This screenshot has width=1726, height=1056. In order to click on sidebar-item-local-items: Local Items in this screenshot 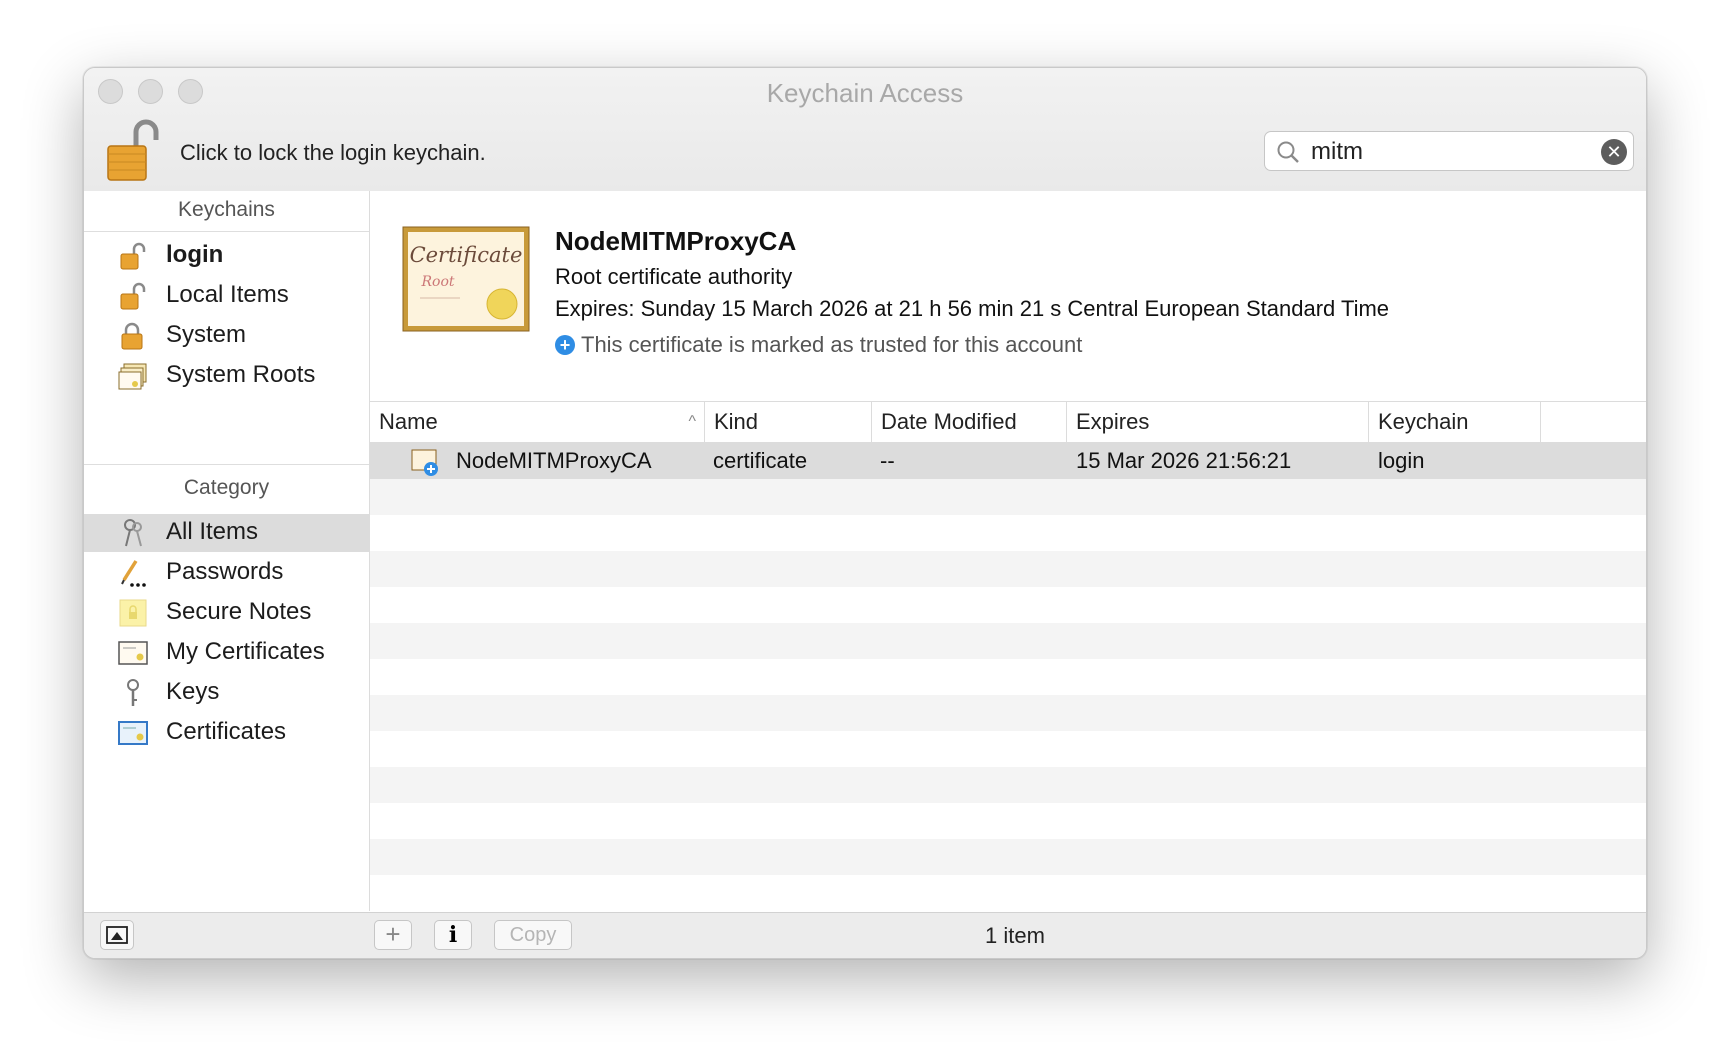, I will do `click(226, 296)`.